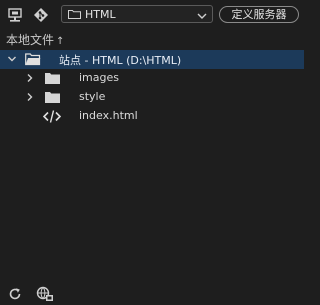 The image size is (320, 305). What do you see at coordinates (108, 115) in the screenshot?
I see `tree-item-label: index.html` at bounding box center [108, 115].